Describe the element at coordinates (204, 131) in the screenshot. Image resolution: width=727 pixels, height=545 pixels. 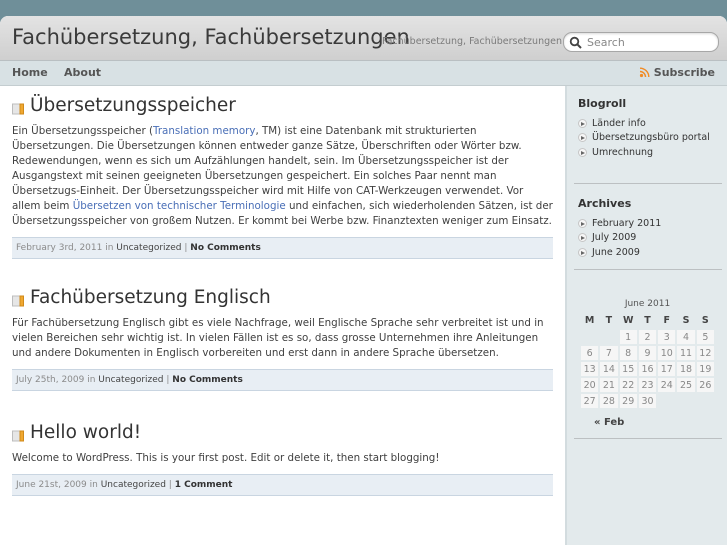
I see `translation-memory-link: Translation memory` at that location.